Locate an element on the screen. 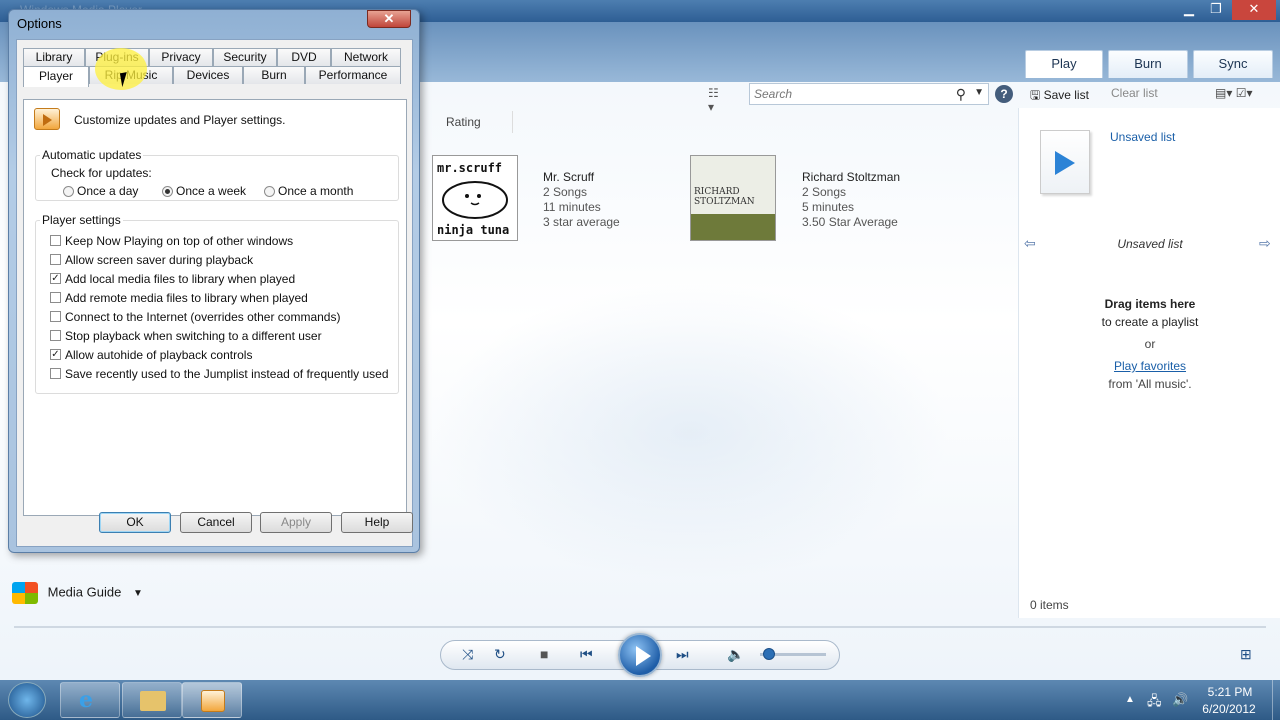 The height and width of the screenshot is (720, 1280). network-icon: 🖧 is located at coordinates (1154, 703).